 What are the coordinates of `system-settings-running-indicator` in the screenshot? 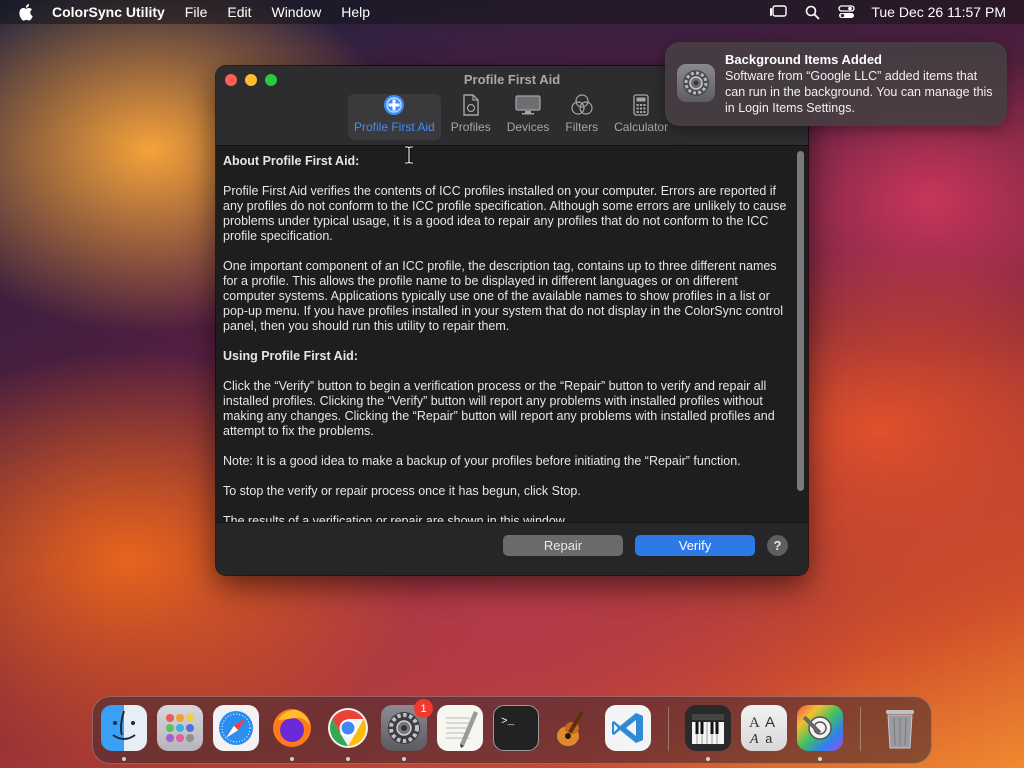 It's located at (404, 759).